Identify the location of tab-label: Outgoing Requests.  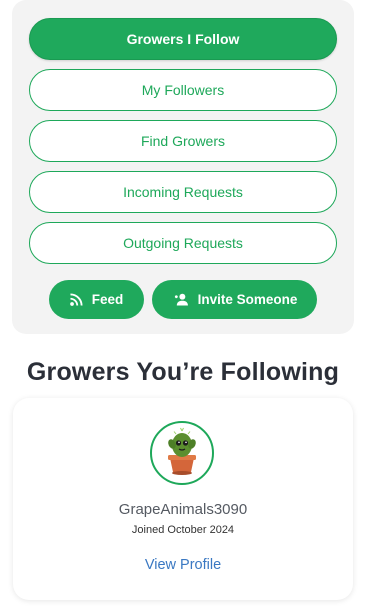
(183, 243).